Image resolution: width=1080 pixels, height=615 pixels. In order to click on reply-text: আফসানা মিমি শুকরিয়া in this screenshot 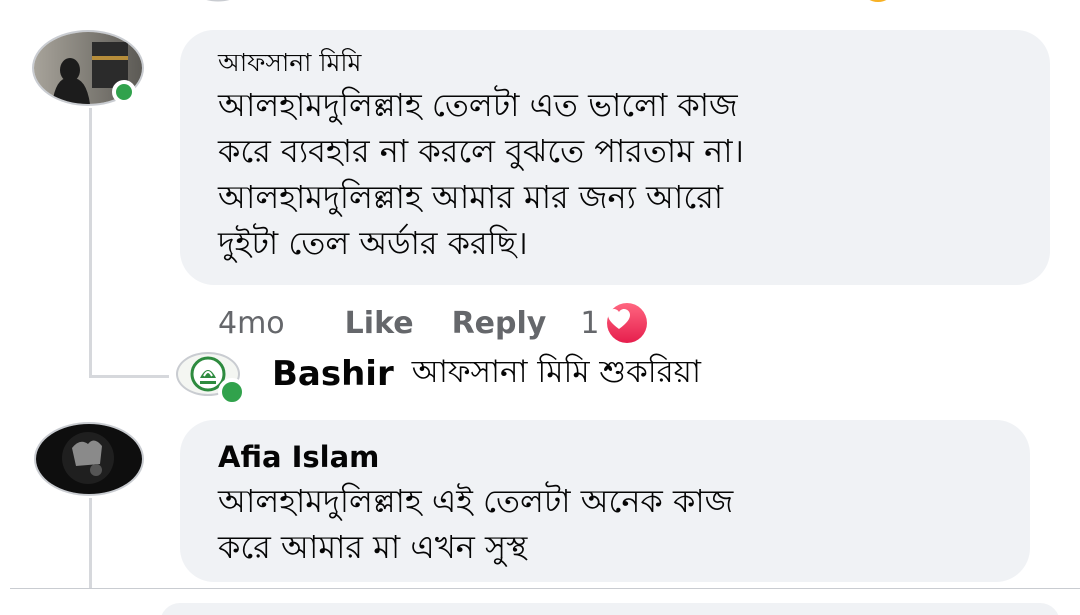, I will do `click(556, 372)`.